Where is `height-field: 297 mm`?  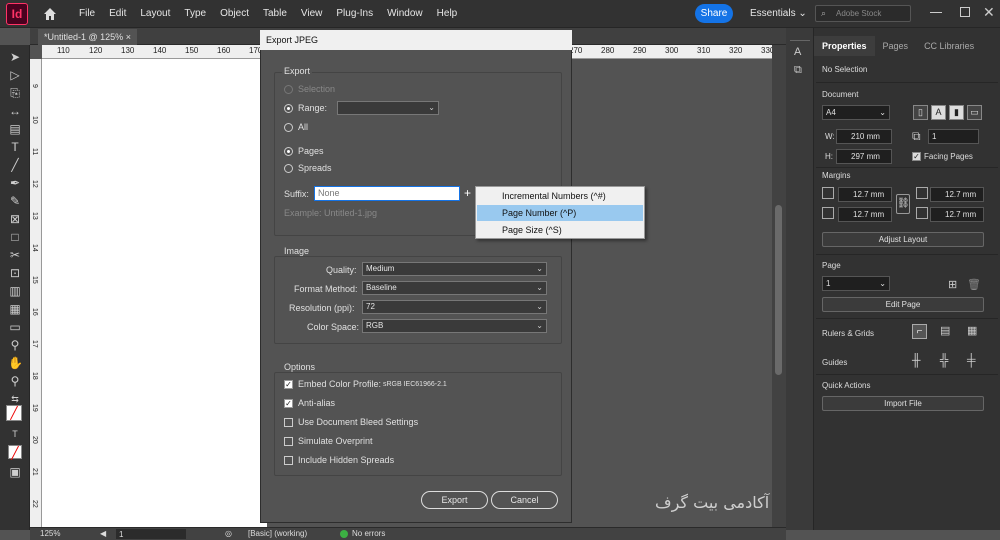
height-field: 297 mm is located at coordinates (864, 156).